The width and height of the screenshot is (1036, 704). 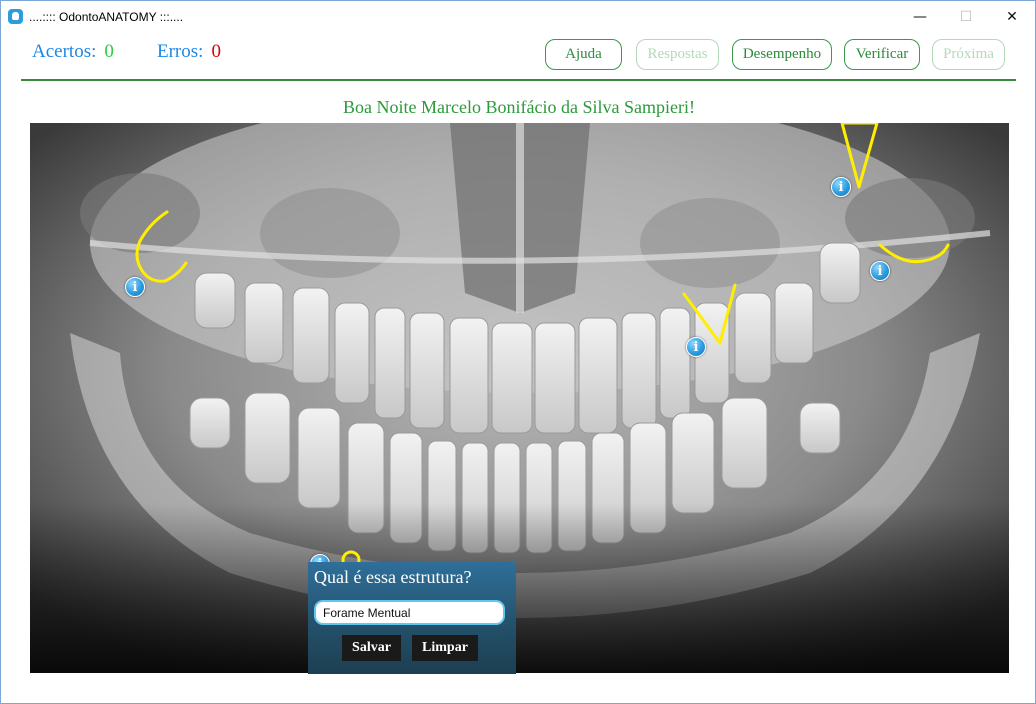 What do you see at coordinates (920, 16) in the screenshot?
I see `minimize-button: —` at bounding box center [920, 16].